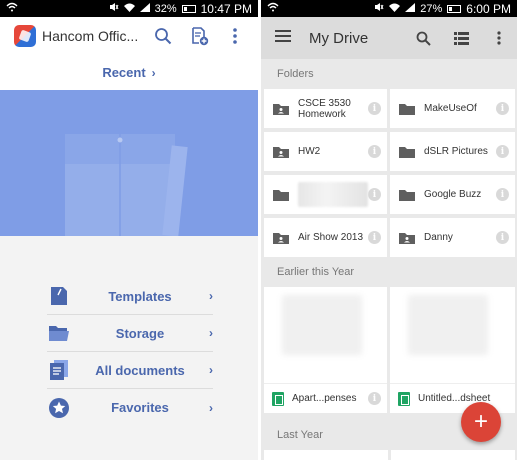  I want to click on folder-card: MakeUseOf i, so click(452, 108).